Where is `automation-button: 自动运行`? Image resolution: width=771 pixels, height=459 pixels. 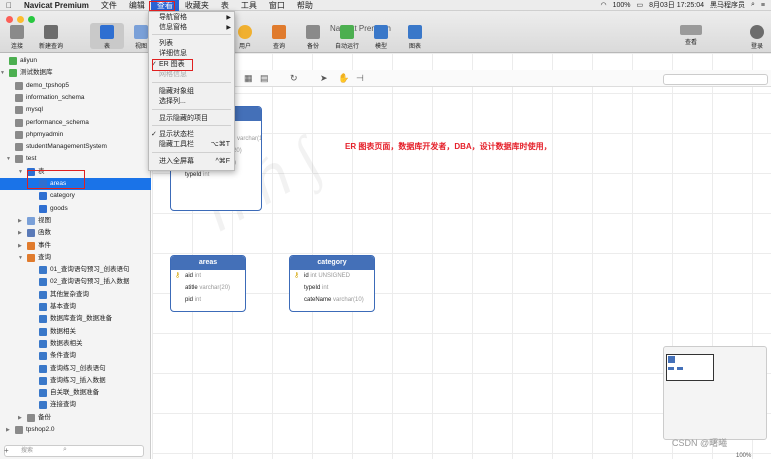 automation-button: 自动运行 is located at coordinates (347, 37).